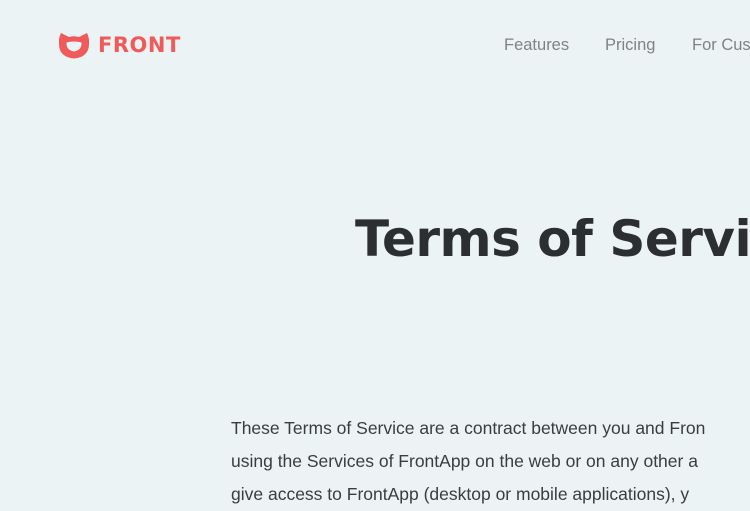 The image size is (750, 511). What do you see at coordinates (630, 45) in the screenshot?
I see `nav-pricing-link: Pricing` at bounding box center [630, 45].